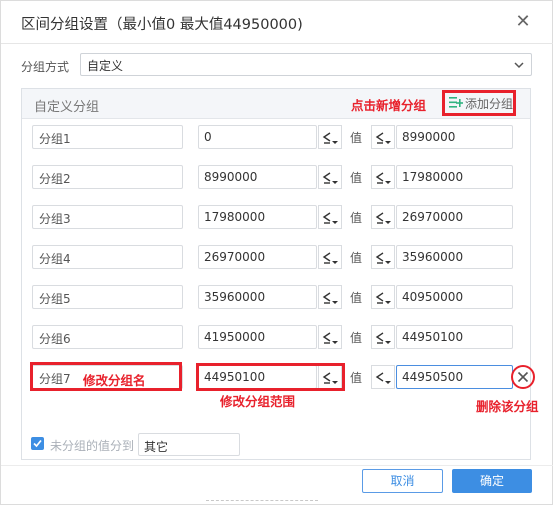 The width and height of the screenshot is (553, 505). I want to click on group-row: 分组2 8990000 值 17980000, so click(277, 177).